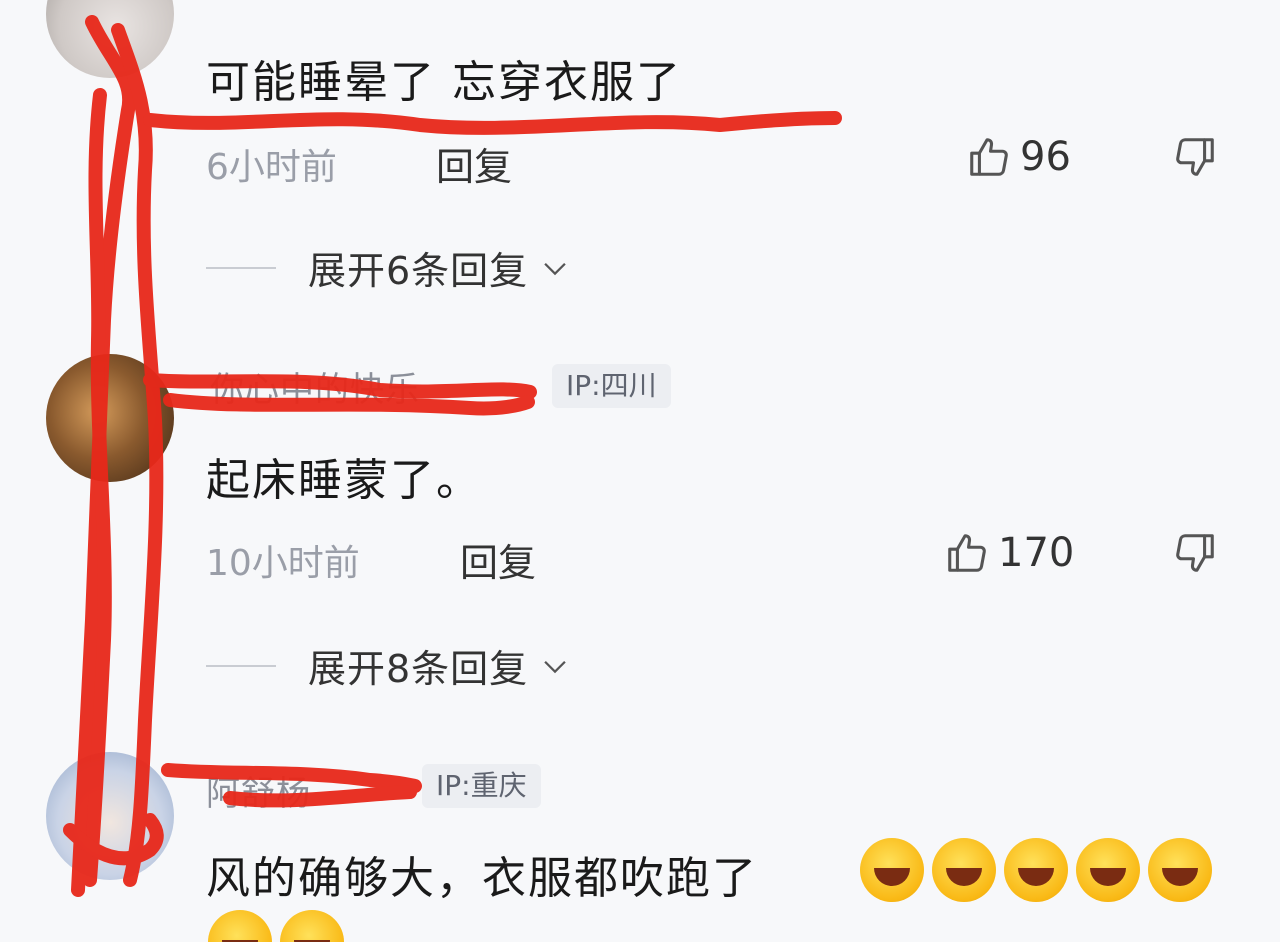  I want to click on comment-time: 10小时前, so click(283, 563).